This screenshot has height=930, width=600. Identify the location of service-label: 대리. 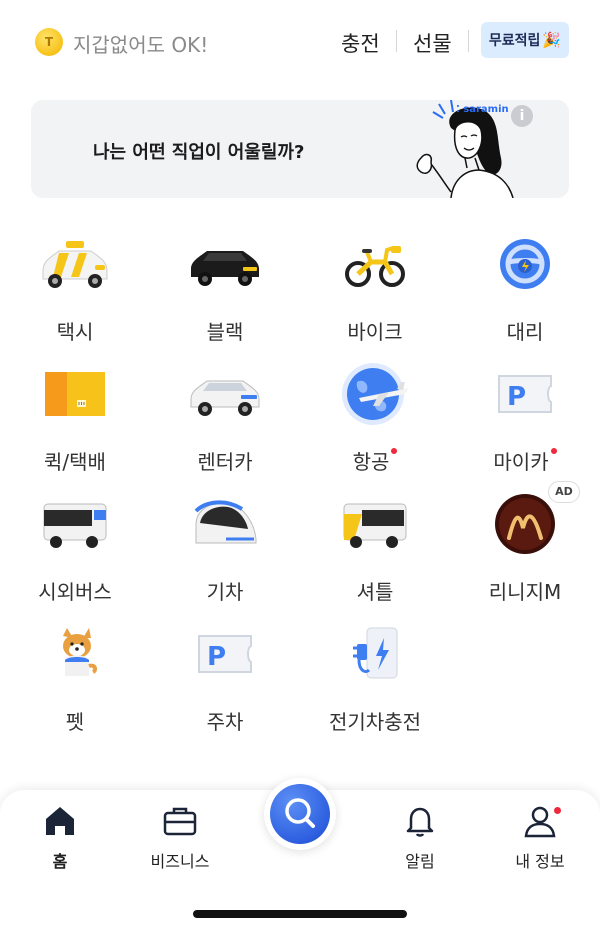
(525, 332).